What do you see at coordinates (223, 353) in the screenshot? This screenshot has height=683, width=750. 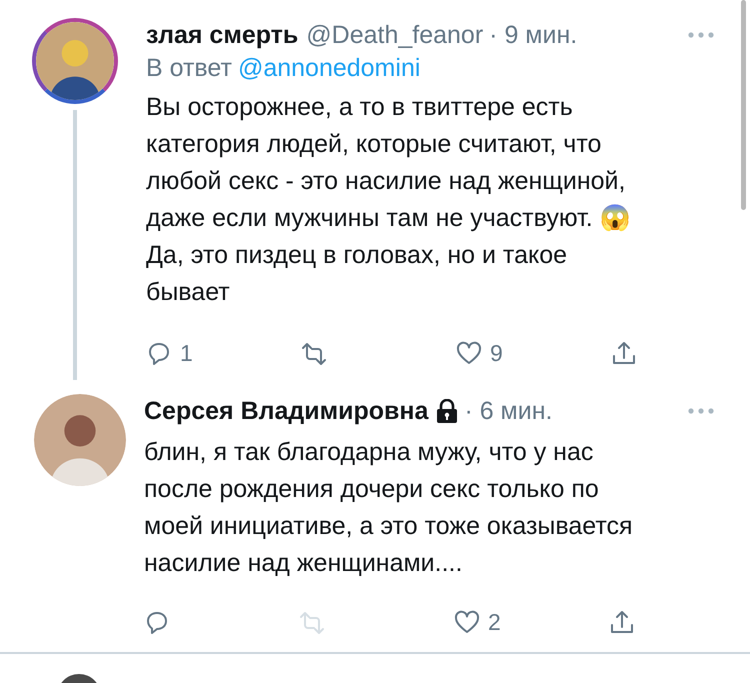 I see `speech-bubble-button: 1` at bounding box center [223, 353].